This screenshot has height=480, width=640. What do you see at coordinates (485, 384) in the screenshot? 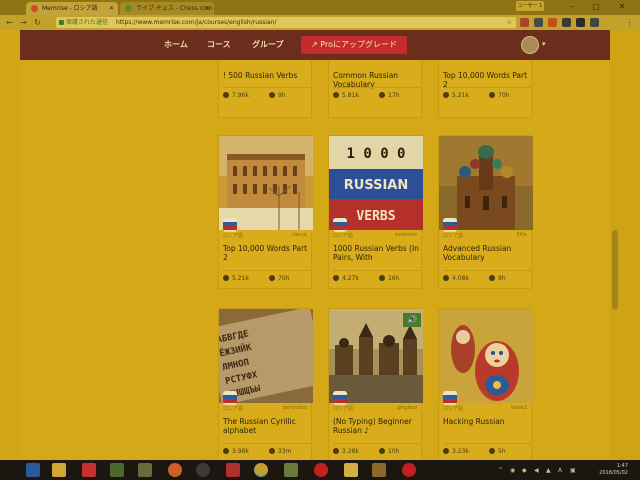
I see `course-card: ロシア語 lolole2 Hacking Russian 3.23k 5h` at bounding box center [485, 384].